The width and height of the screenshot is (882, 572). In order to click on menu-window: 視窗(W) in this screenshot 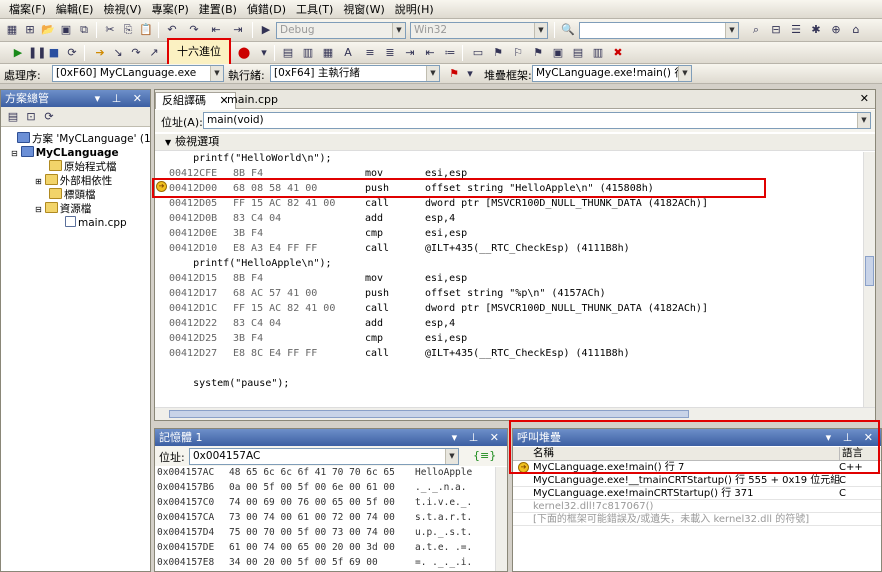, I will do `click(363, 9)`.